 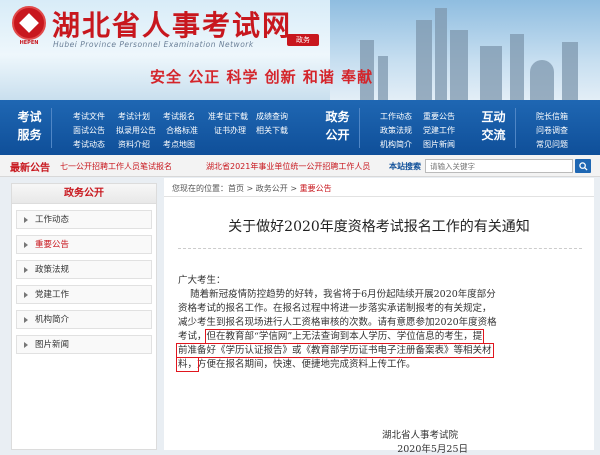 What do you see at coordinates (405, 166) in the screenshot?
I see `site-search-label: 本站搜索` at bounding box center [405, 166].